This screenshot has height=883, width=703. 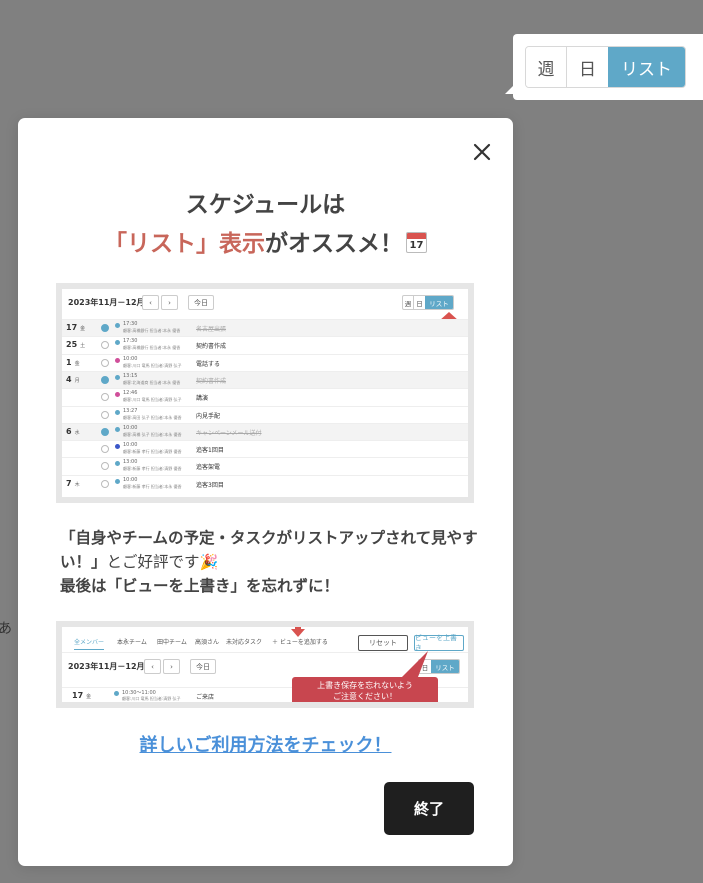 I want to click on mini-row-time: 13:00, so click(x=130, y=462).